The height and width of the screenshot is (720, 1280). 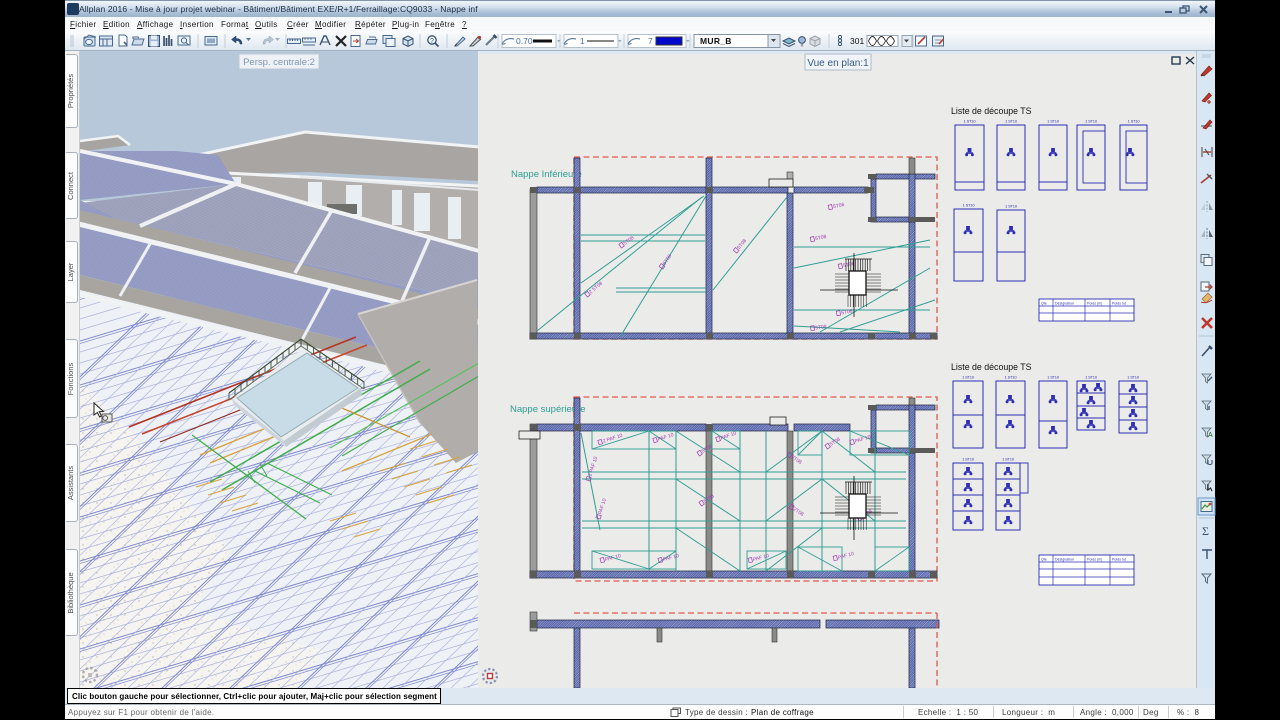 I want to click on svg-text: Σ, so click(x=1205, y=531).